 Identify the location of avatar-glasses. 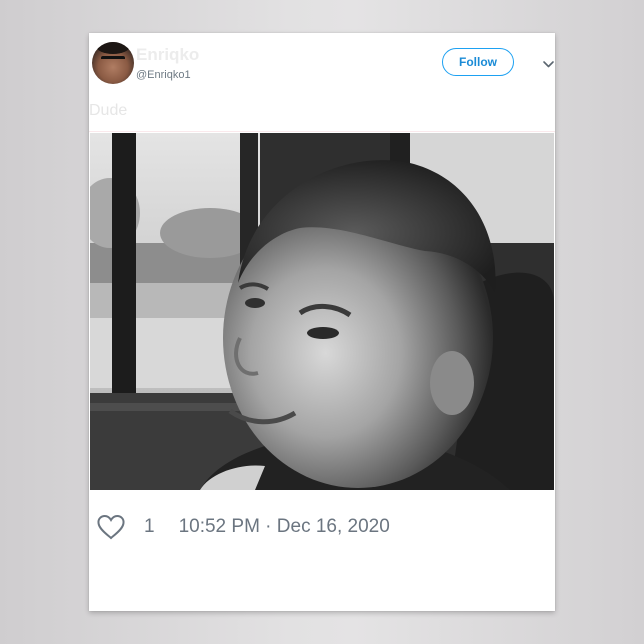
(113, 61).